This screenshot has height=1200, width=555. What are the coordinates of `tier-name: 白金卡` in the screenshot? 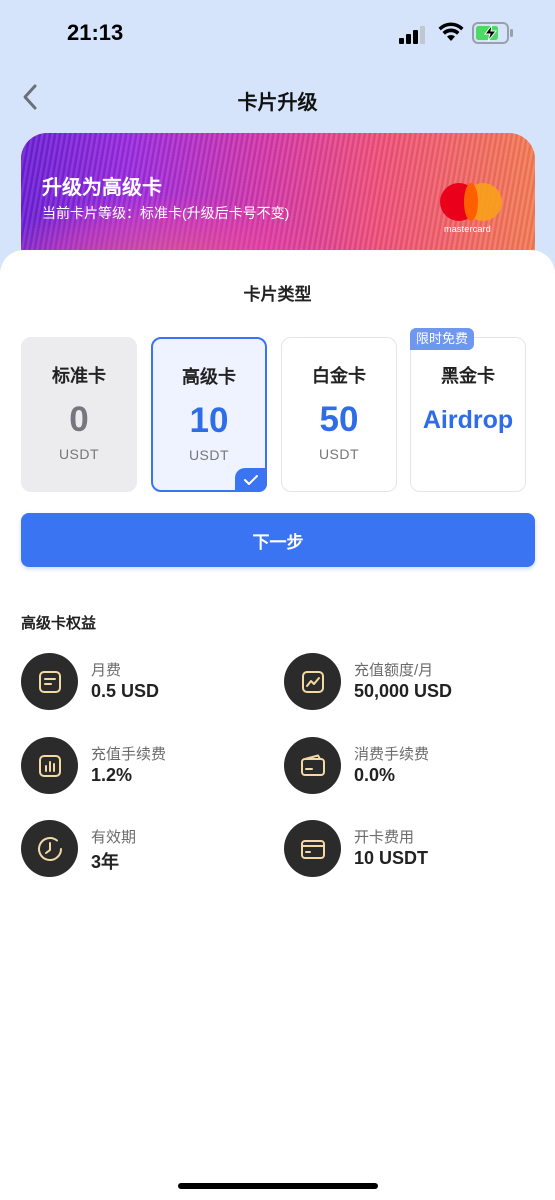 It's located at (339, 376).